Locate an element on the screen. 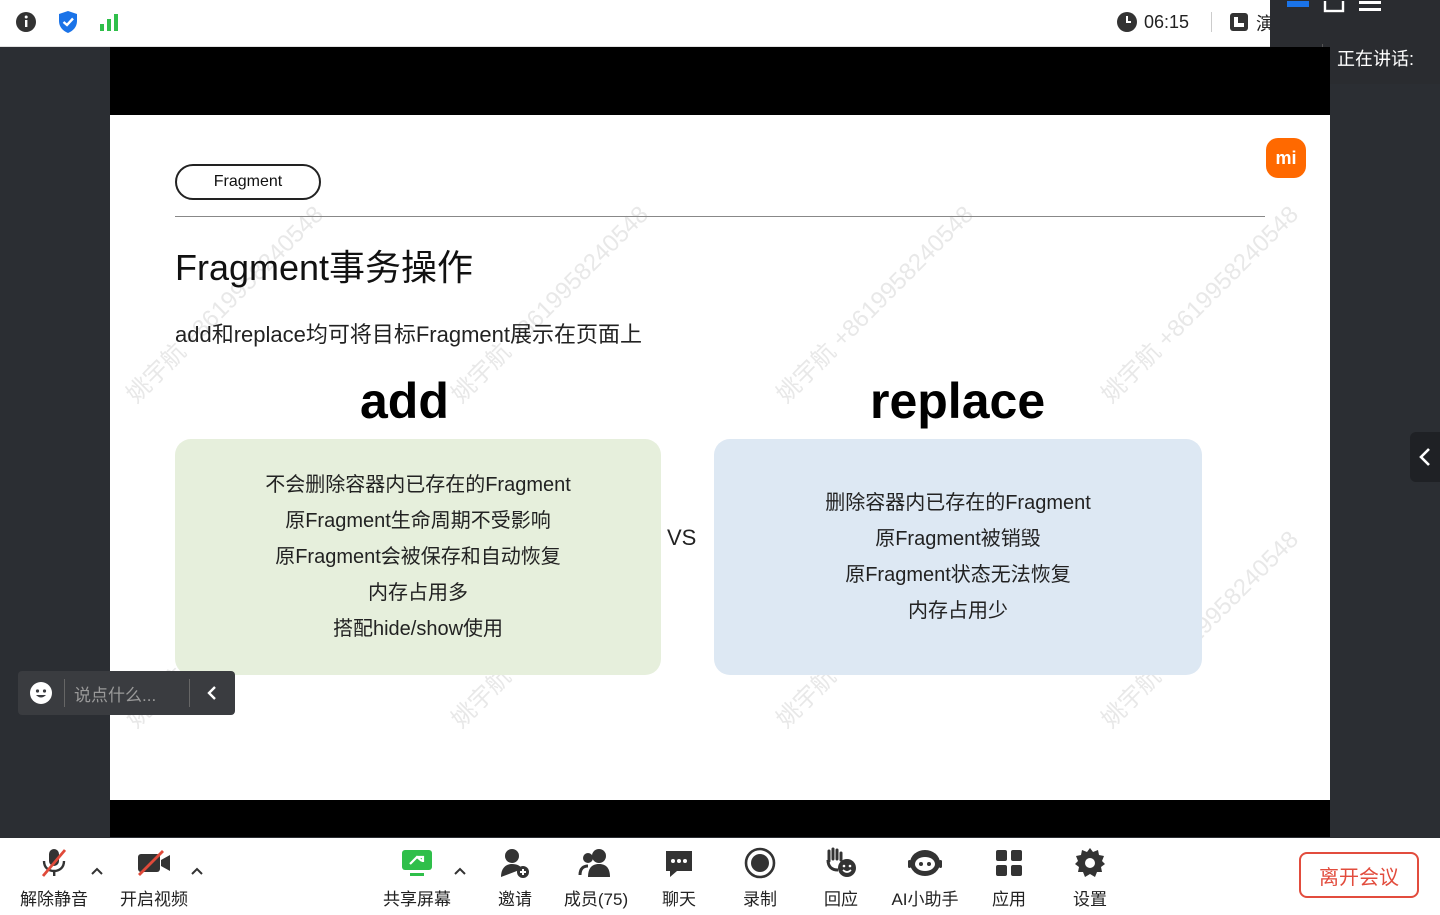 Image resolution: width=1440 pixels, height=915 pixels. raise-hand-icon is located at coordinates (841, 862).